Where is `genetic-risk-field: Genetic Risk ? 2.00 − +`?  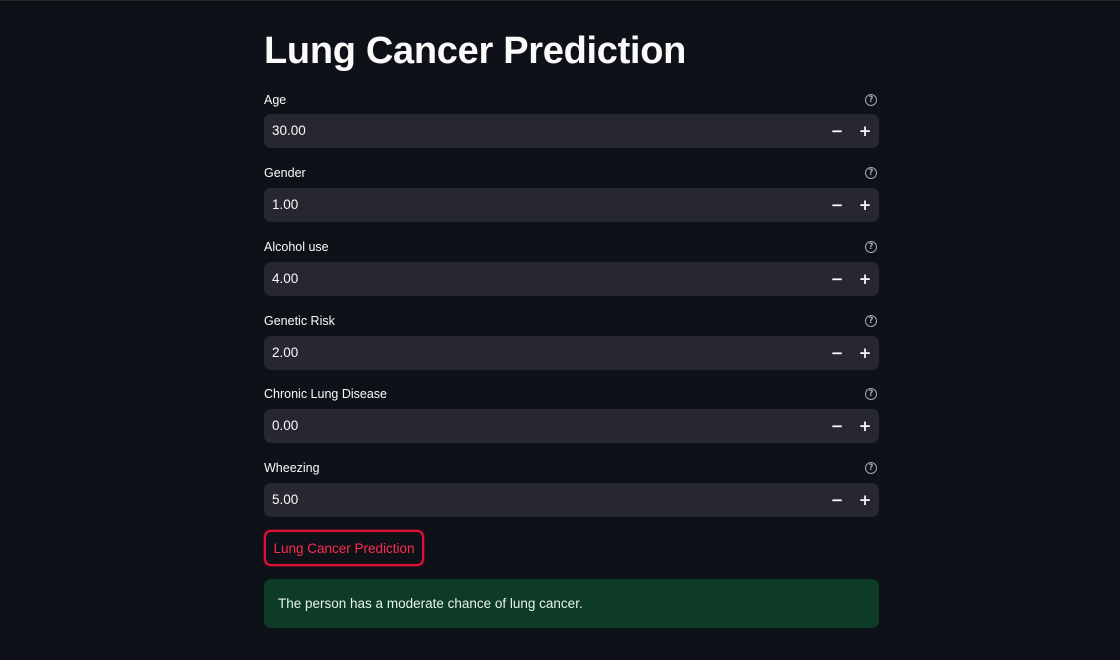
genetic-risk-field: Genetic Risk ? 2.00 − + is located at coordinates (571, 346).